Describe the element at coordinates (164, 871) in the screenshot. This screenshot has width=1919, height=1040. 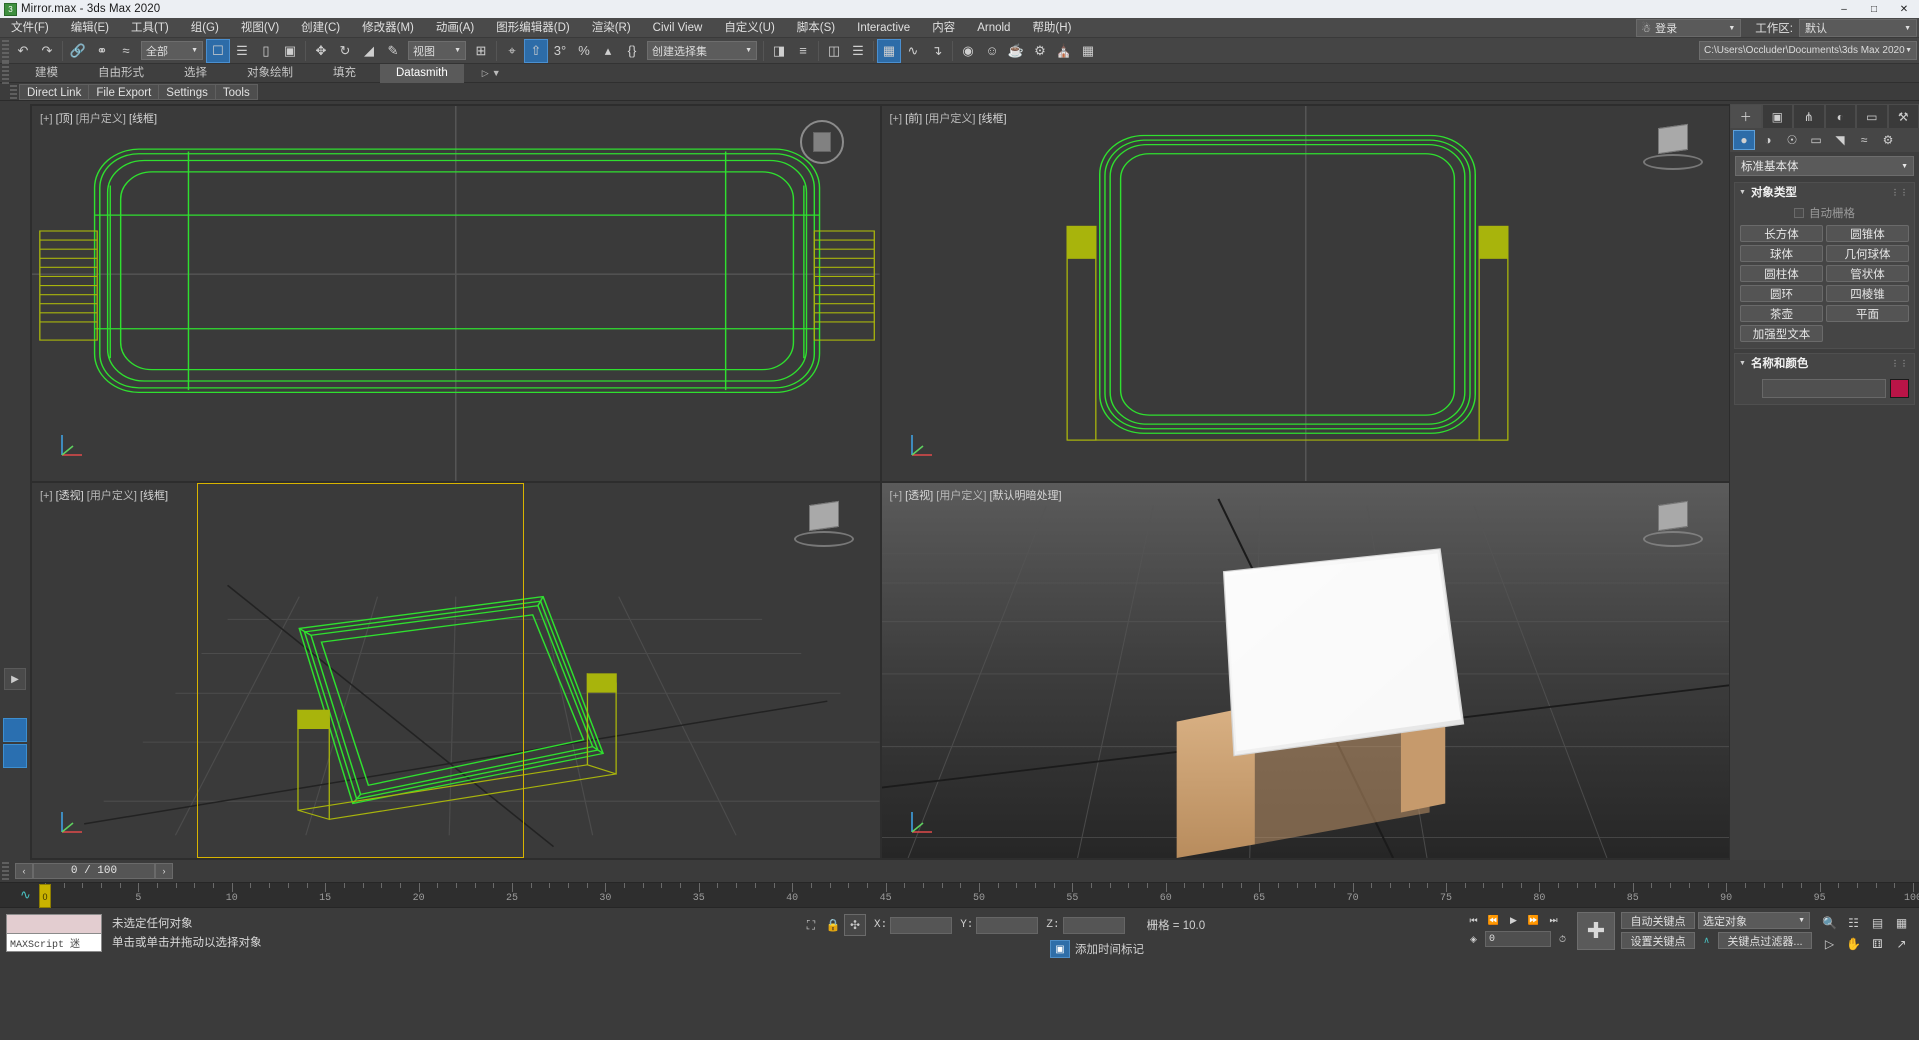
I see `next-frame-button: ›` at that location.